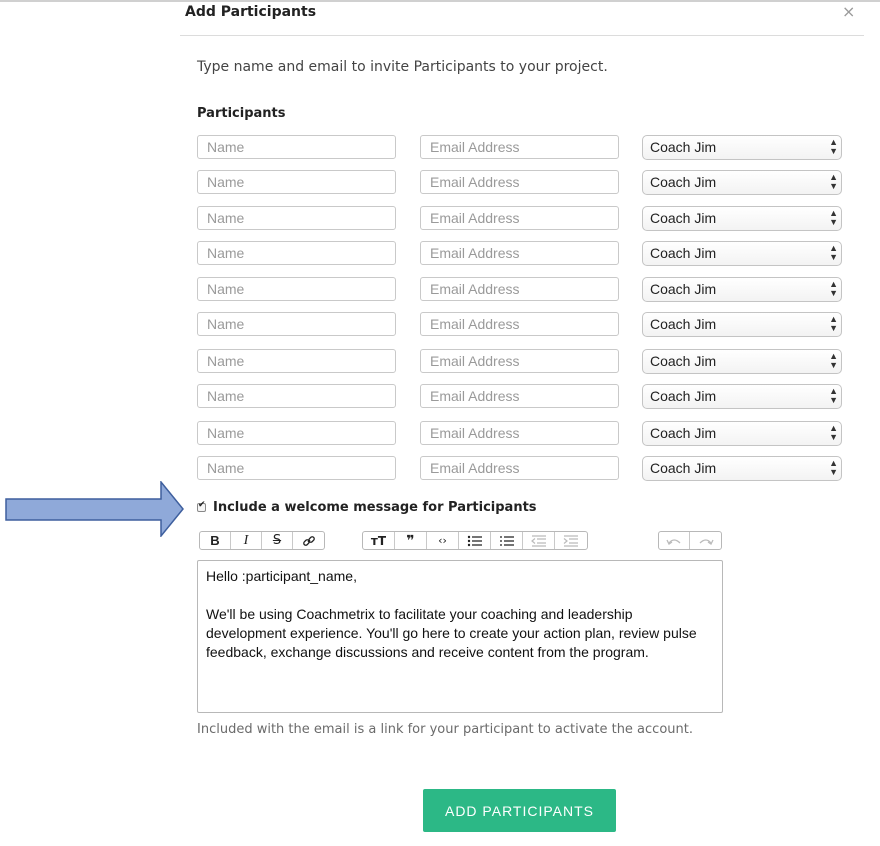 The height and width of the screenshot is (846, 880). Describe the element at coordinates (308, 540) in the screenshot. I see `link-icon` at that location.